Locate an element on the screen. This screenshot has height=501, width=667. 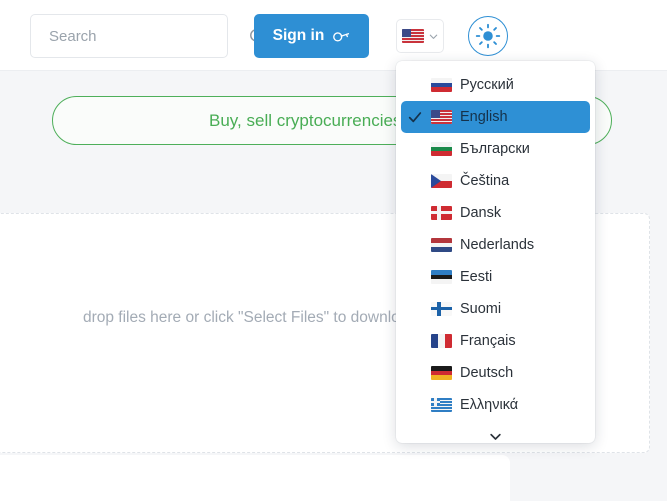
language-menu-item-label: English is located at coordinates (484, 117).